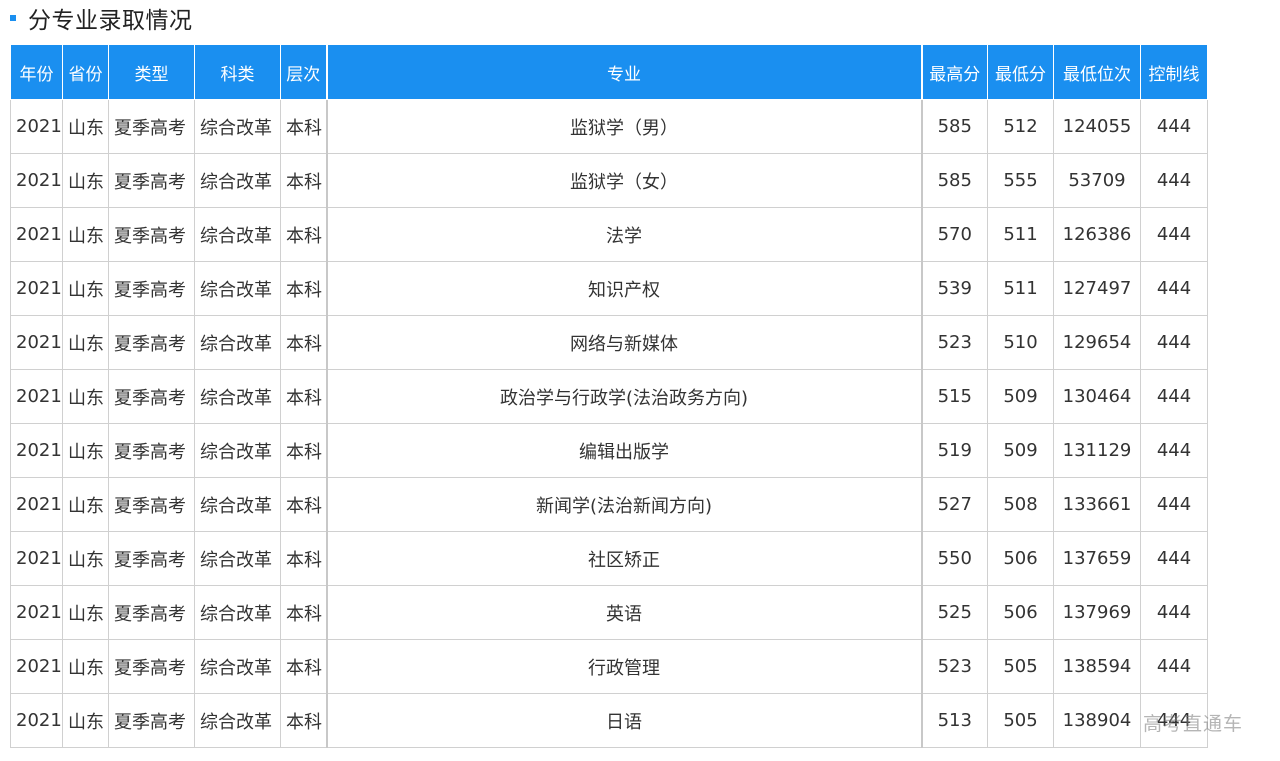 This screenshot has height=761, width=1280. Describe the element at coordinates (304, 72) in the screenshot. I see `header-level: 层次` at that location.